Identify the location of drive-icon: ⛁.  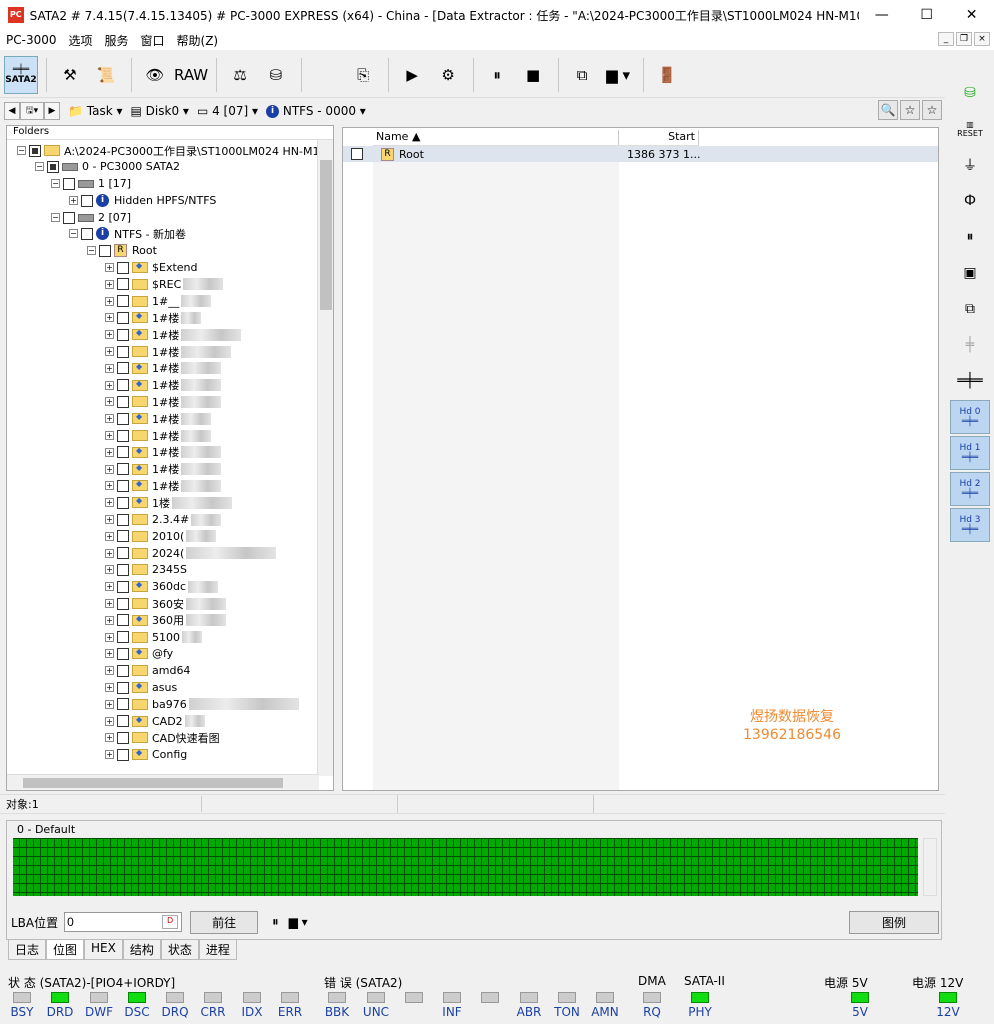
(276, 75).